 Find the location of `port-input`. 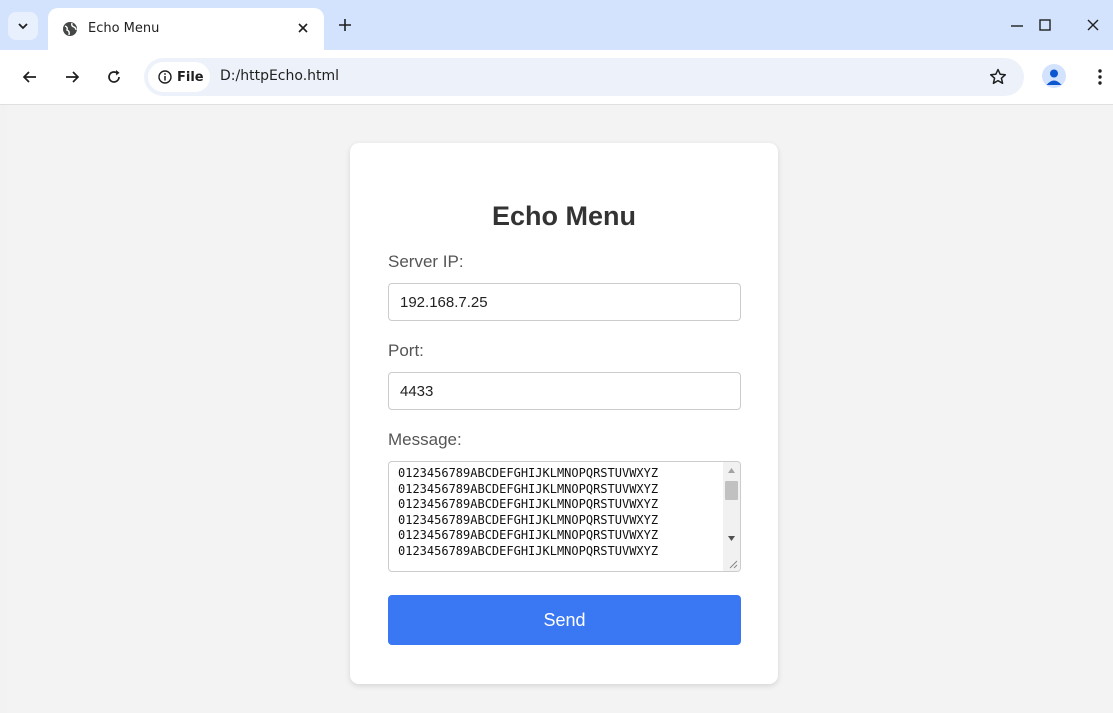

port-input is located at coordinates (564, 391).